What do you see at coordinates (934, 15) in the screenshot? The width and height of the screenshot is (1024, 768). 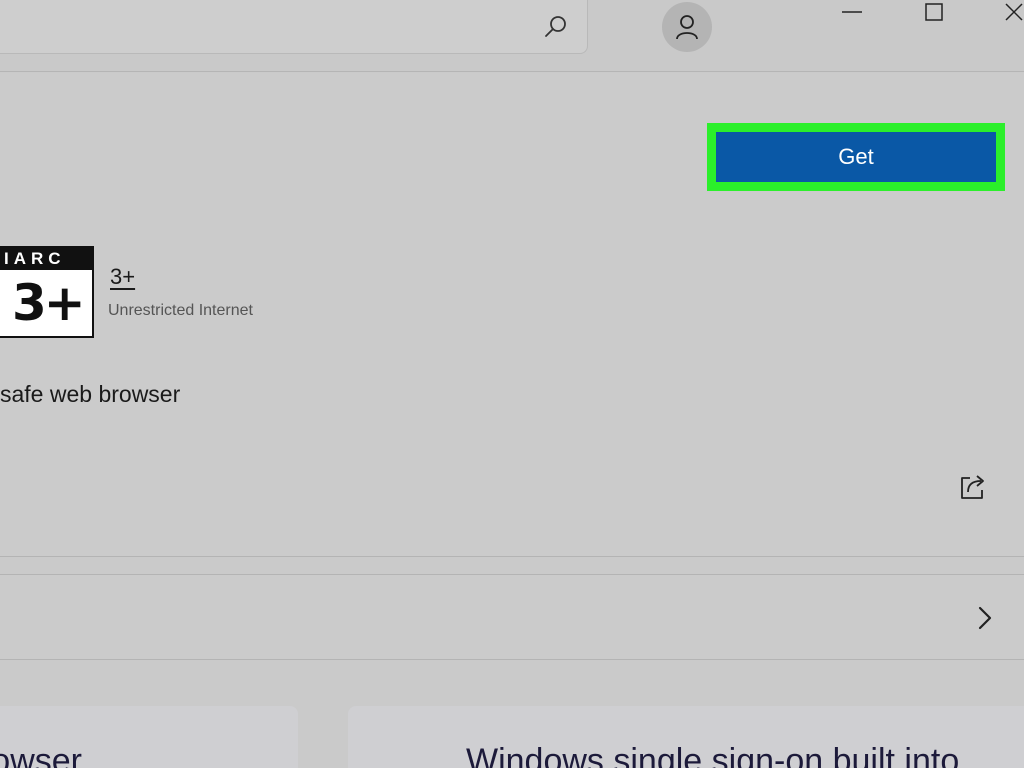 I see `maximize-icon` at bounding box center [934, 15].